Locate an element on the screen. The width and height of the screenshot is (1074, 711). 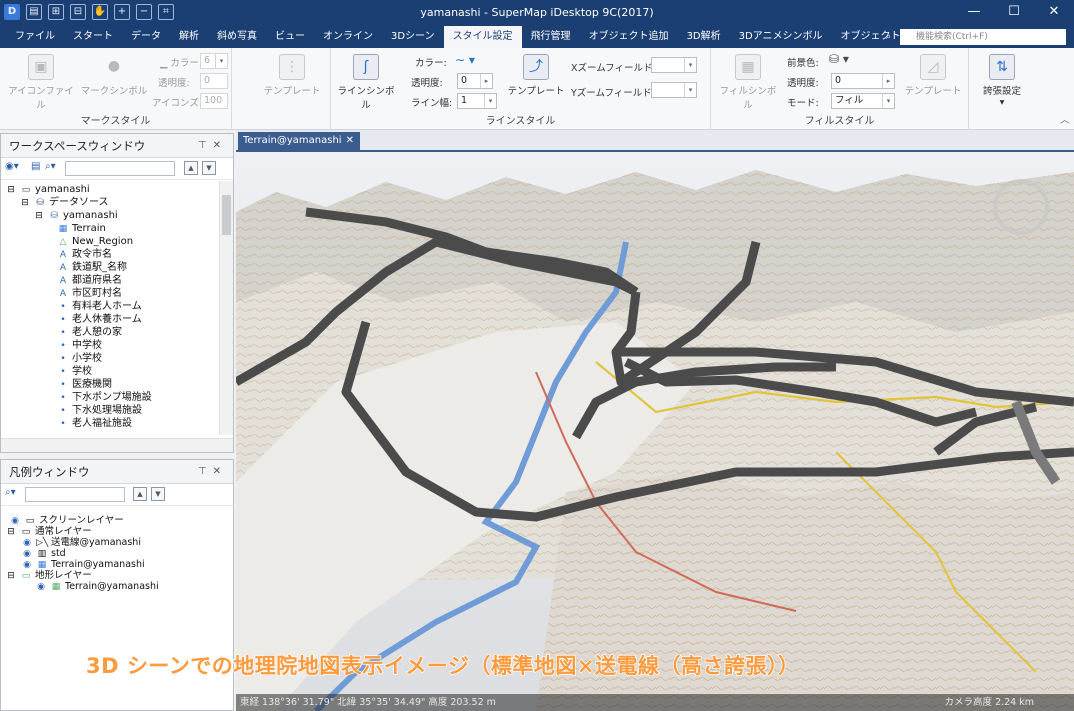
document-tab-terrain: Terrain@yamanashi ✕ is located at coordinates (299, 141).